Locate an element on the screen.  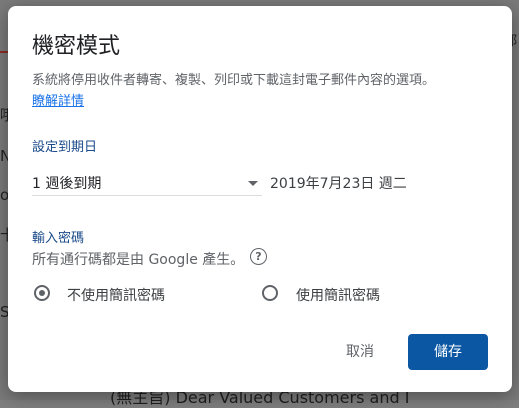
radio-no-sms-passcode is located at coordinates (42, 293).